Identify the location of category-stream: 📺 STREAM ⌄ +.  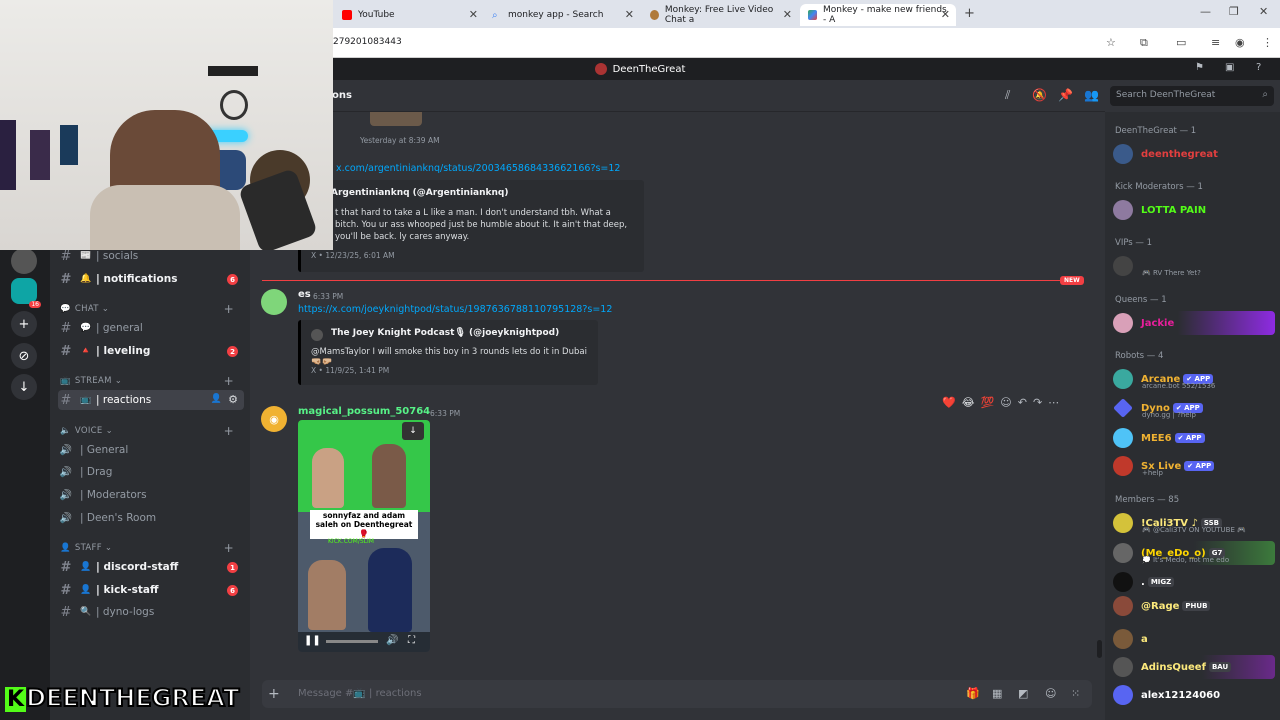
(152, 381).